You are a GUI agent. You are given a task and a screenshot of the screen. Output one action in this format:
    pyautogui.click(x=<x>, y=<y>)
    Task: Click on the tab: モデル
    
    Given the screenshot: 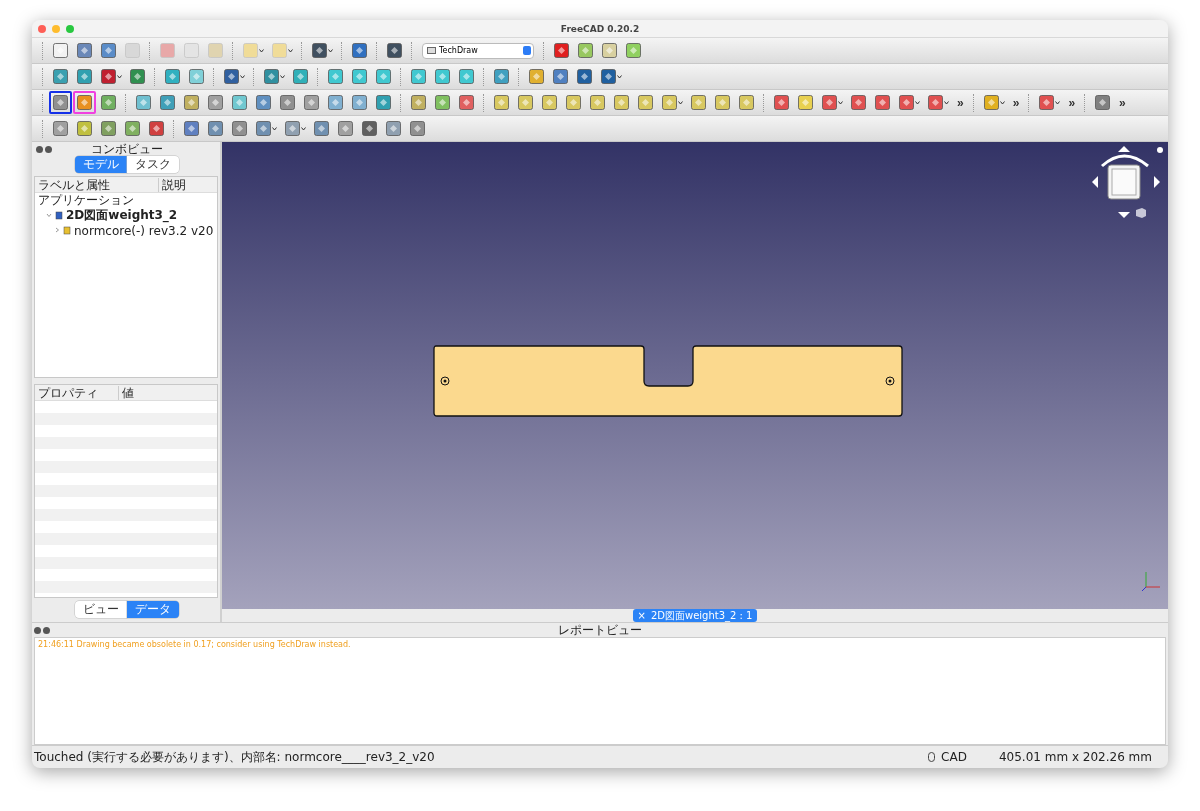 What is the action you would take?
    pyautogui.click(x=101, y=164)
    